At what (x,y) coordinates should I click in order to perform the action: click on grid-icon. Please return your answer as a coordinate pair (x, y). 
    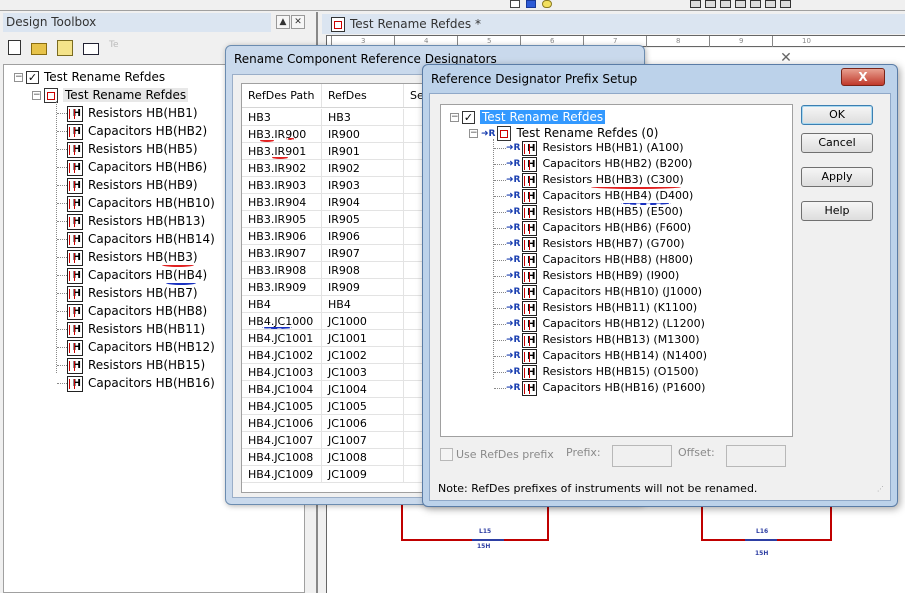
    Looking at the image, I should click on (740, 4).